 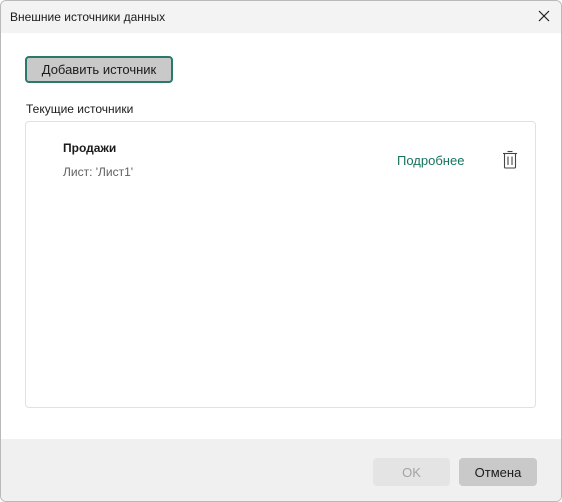 I want to click on add-source-button: Добавить источник, so click(x=99, y=69).